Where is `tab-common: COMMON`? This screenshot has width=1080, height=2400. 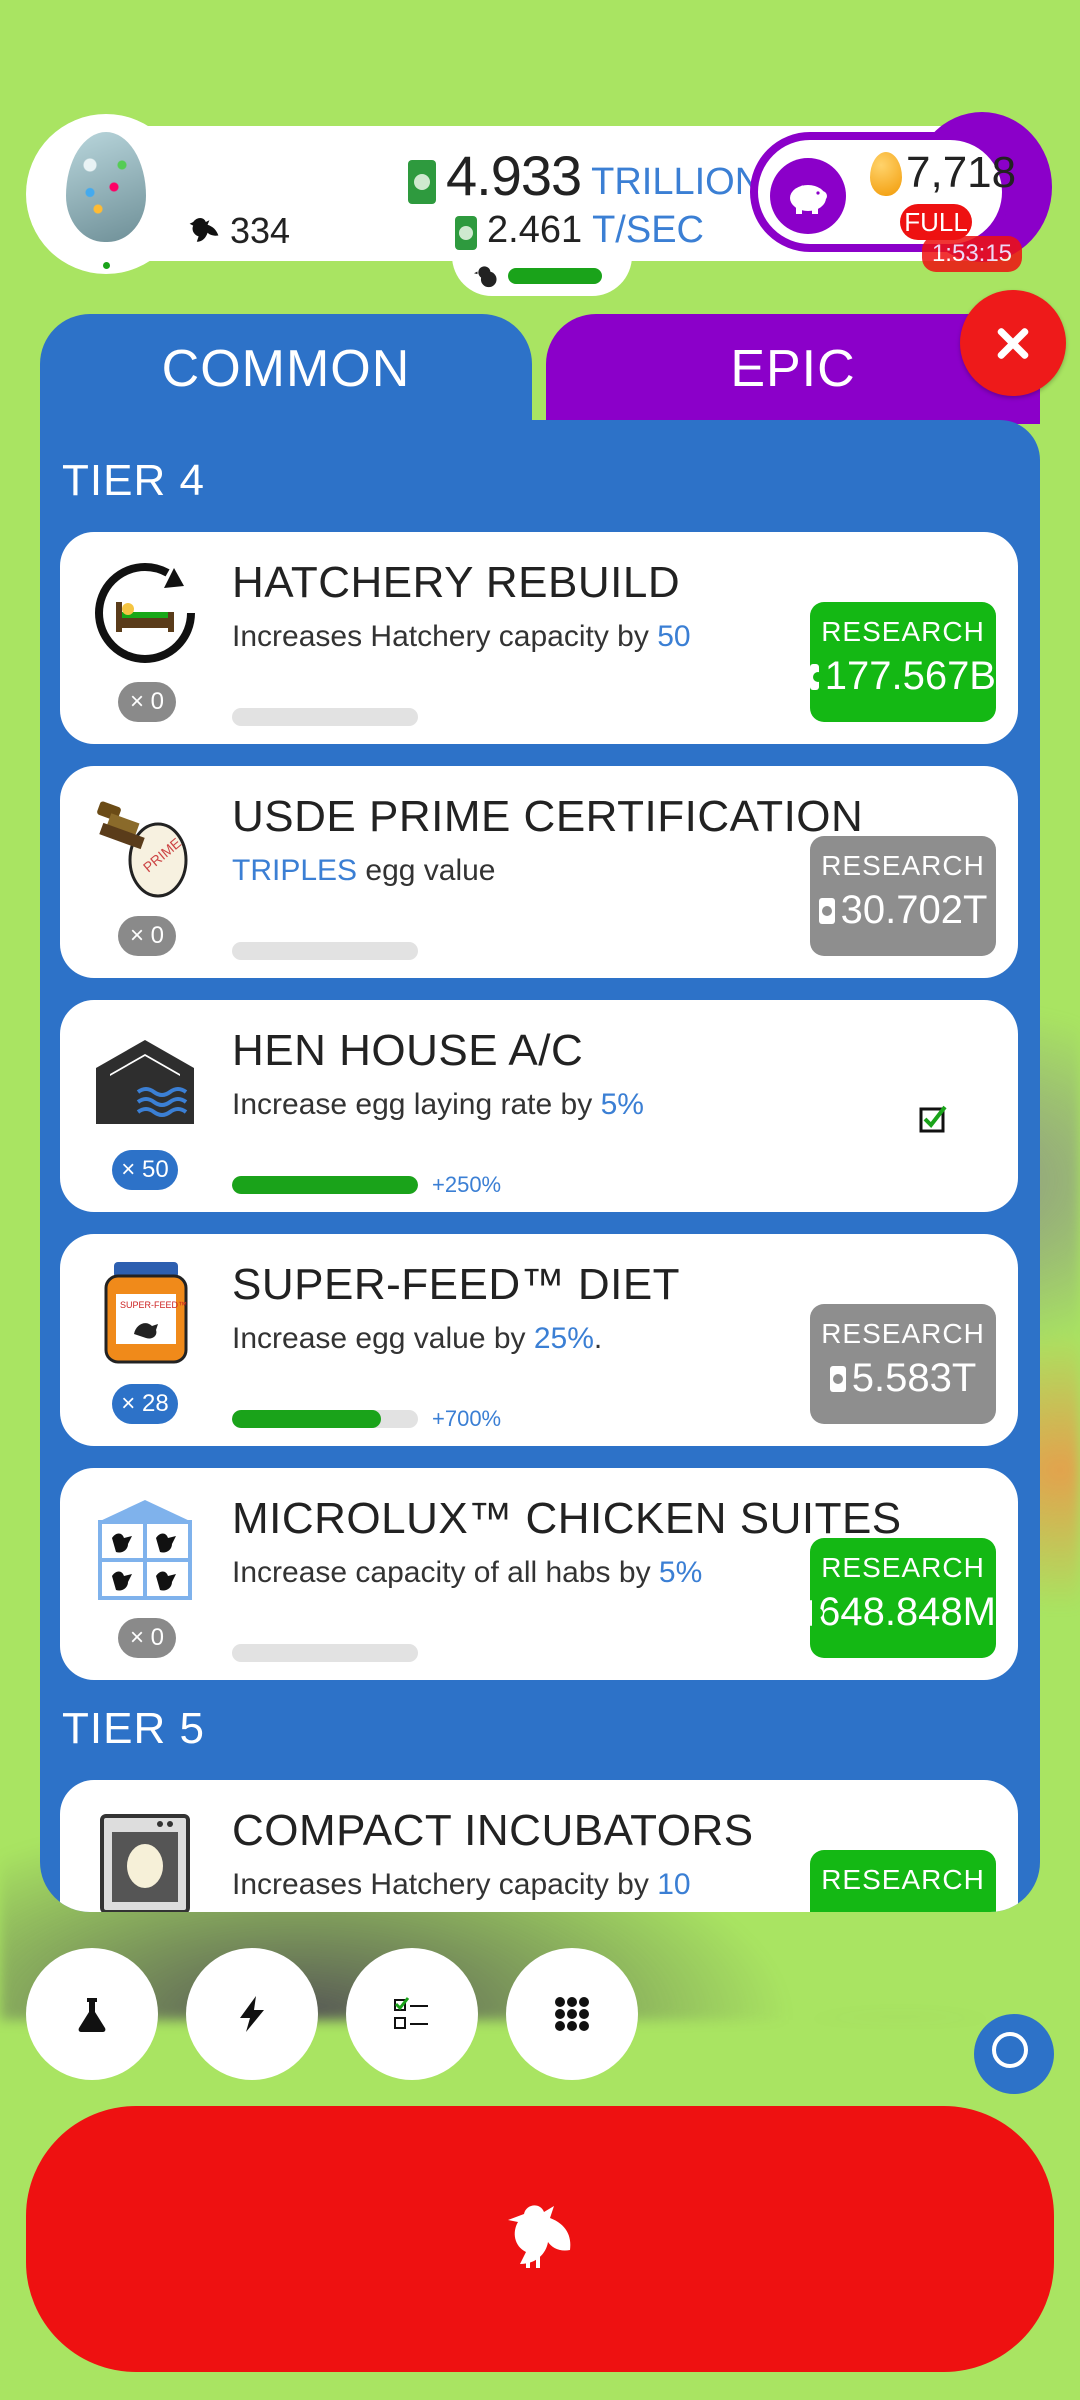
tab-common: COMMON is located at coordinates (286, 369).